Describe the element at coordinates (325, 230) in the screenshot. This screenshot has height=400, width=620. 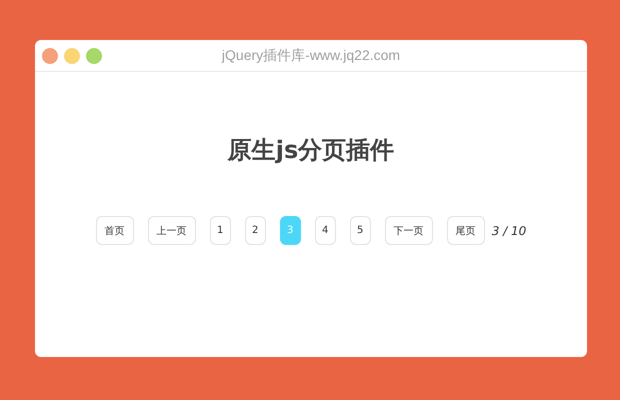
I see `page-button: 4` at that location.